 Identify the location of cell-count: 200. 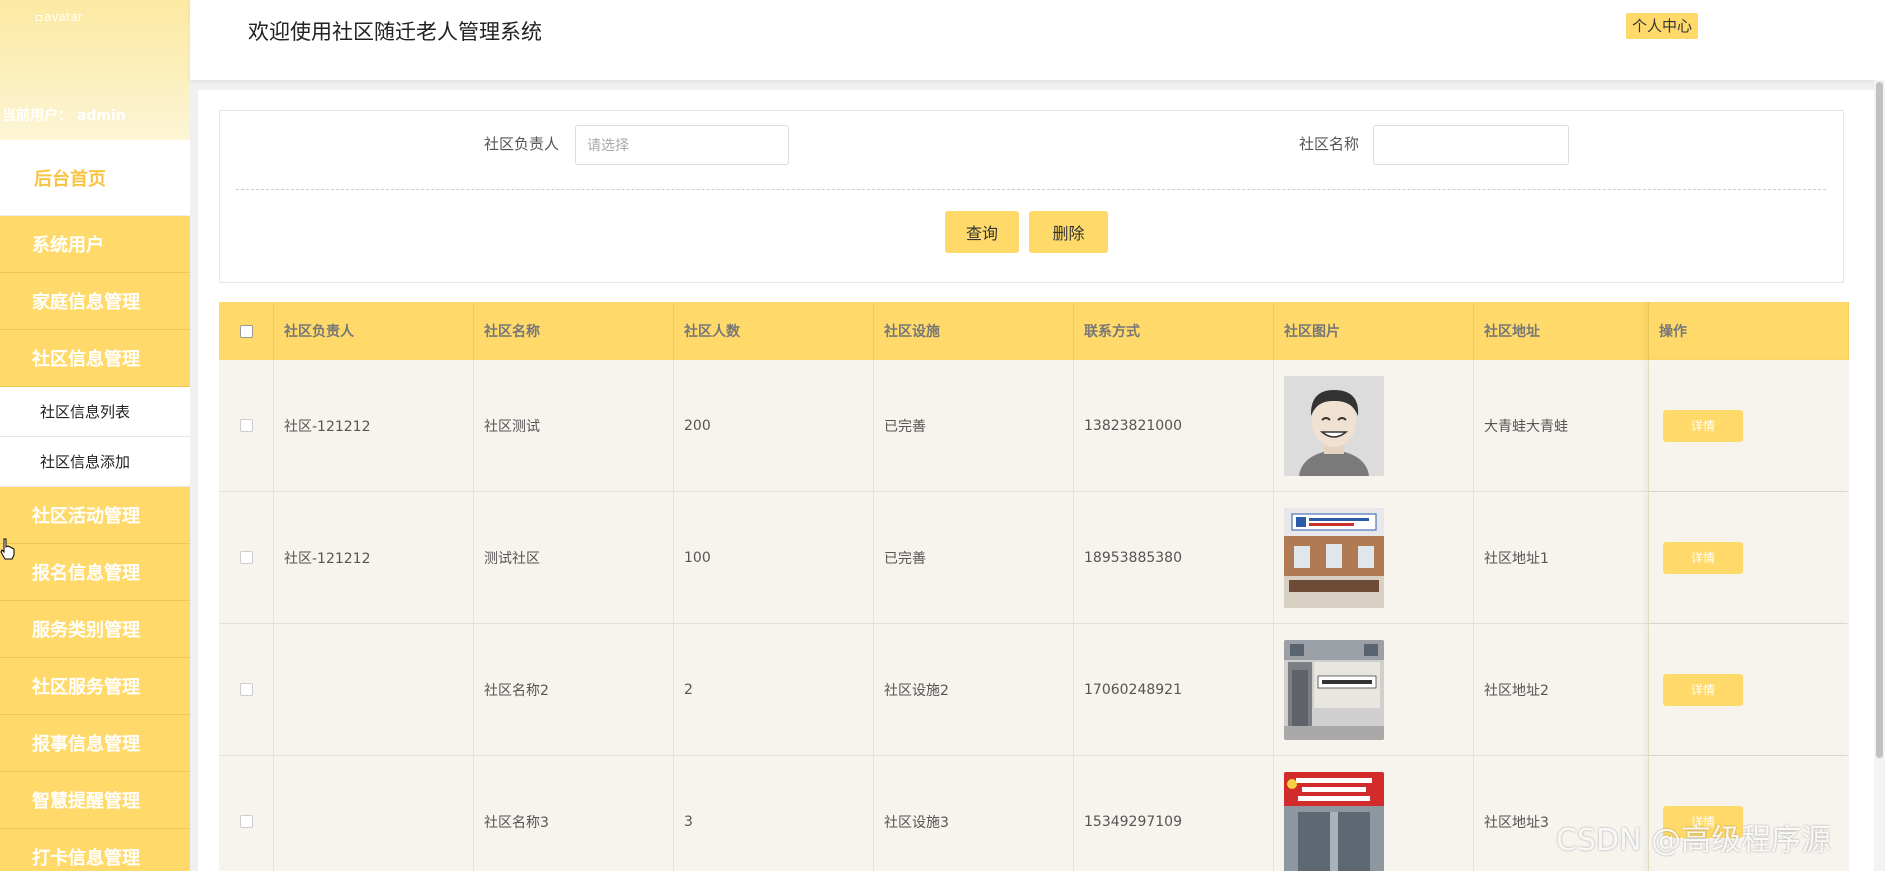
(774, 425).